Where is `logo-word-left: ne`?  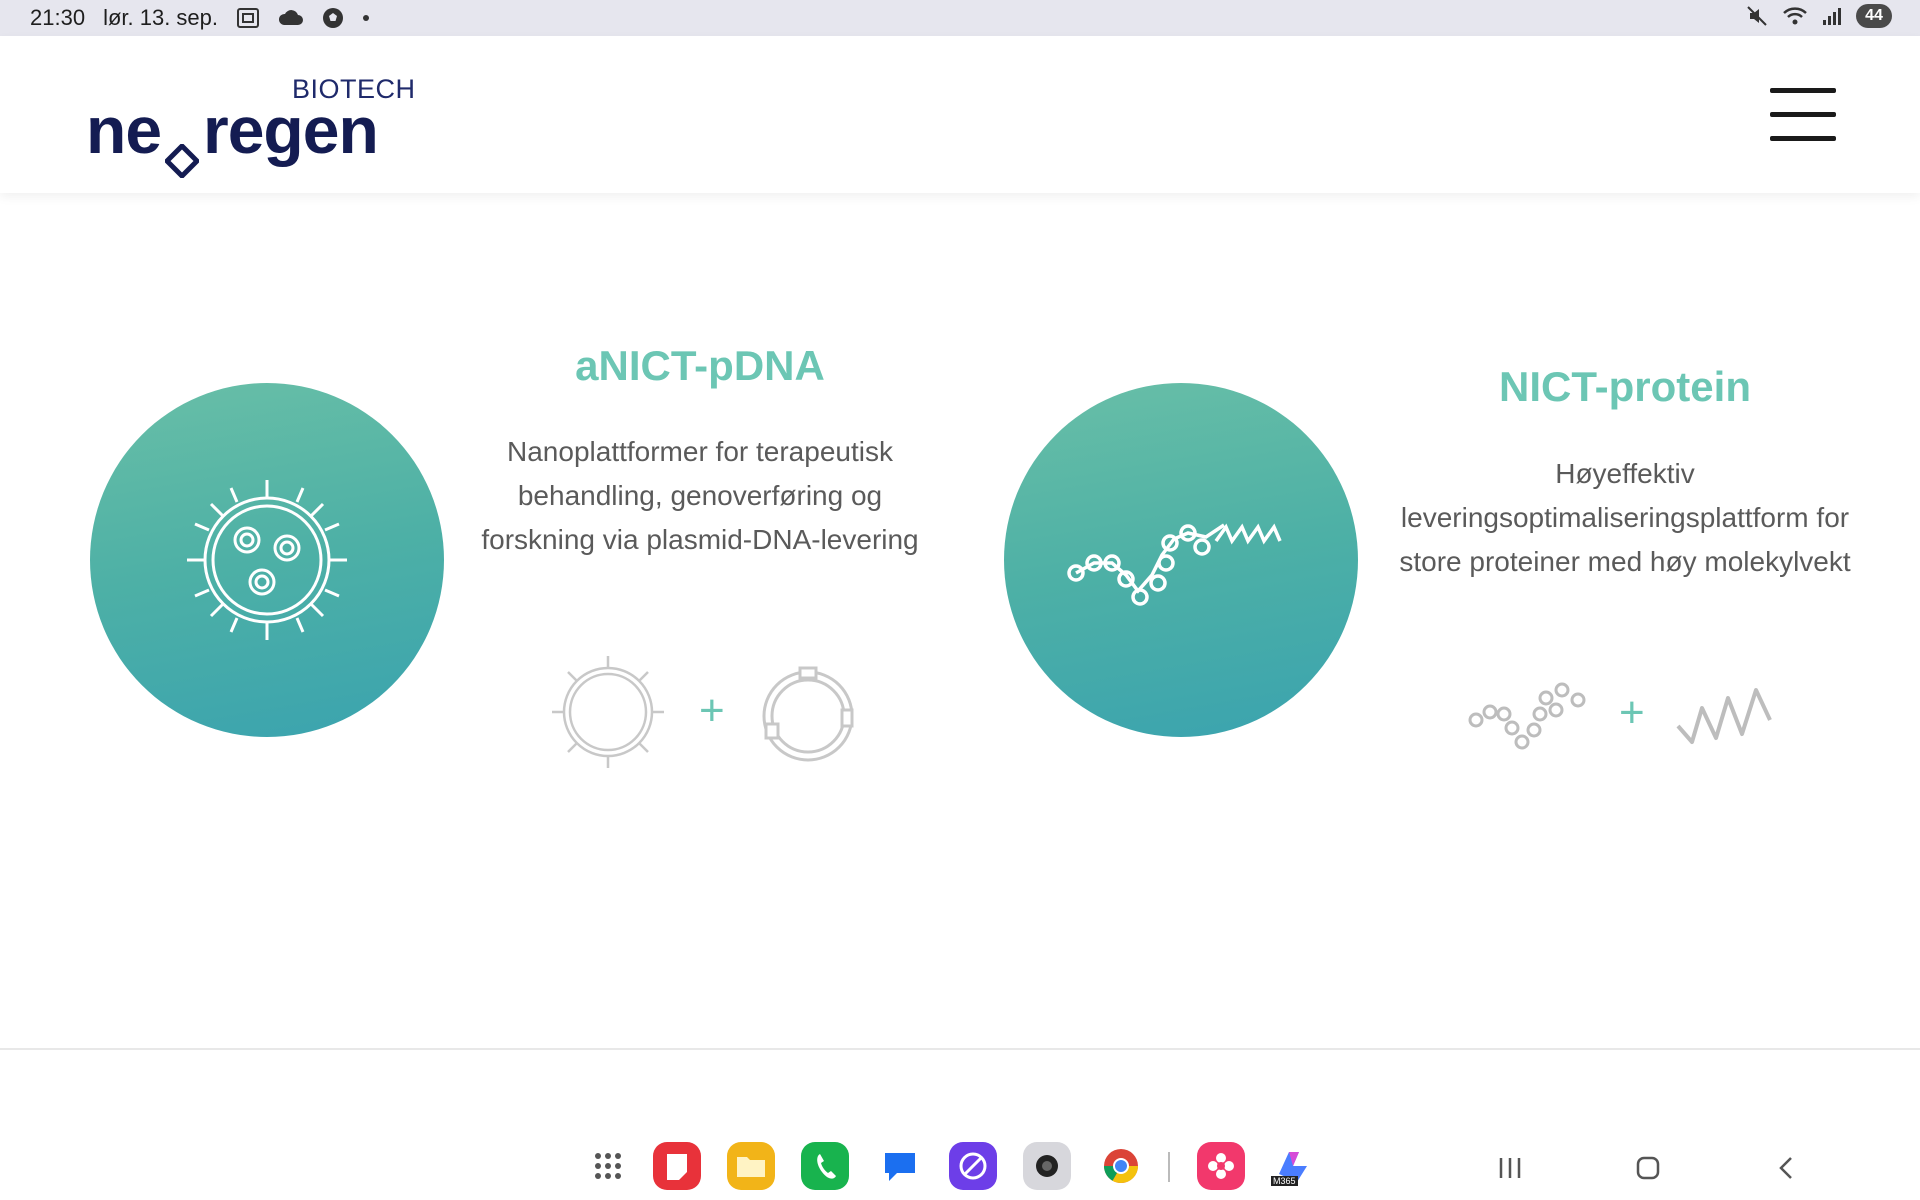 logo-word-left: ne is located at coordinates (124, 130).